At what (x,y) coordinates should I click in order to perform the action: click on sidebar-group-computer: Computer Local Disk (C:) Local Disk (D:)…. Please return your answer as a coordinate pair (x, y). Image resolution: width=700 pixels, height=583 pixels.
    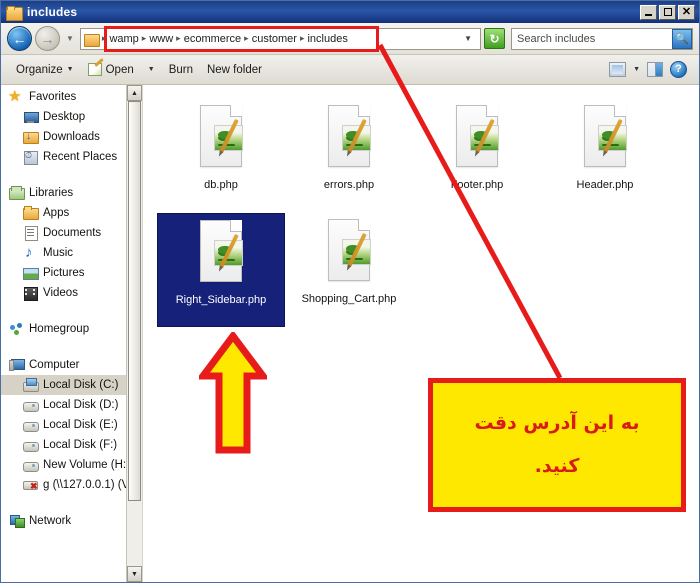
    Looking at the image, I should click on (71, 424).